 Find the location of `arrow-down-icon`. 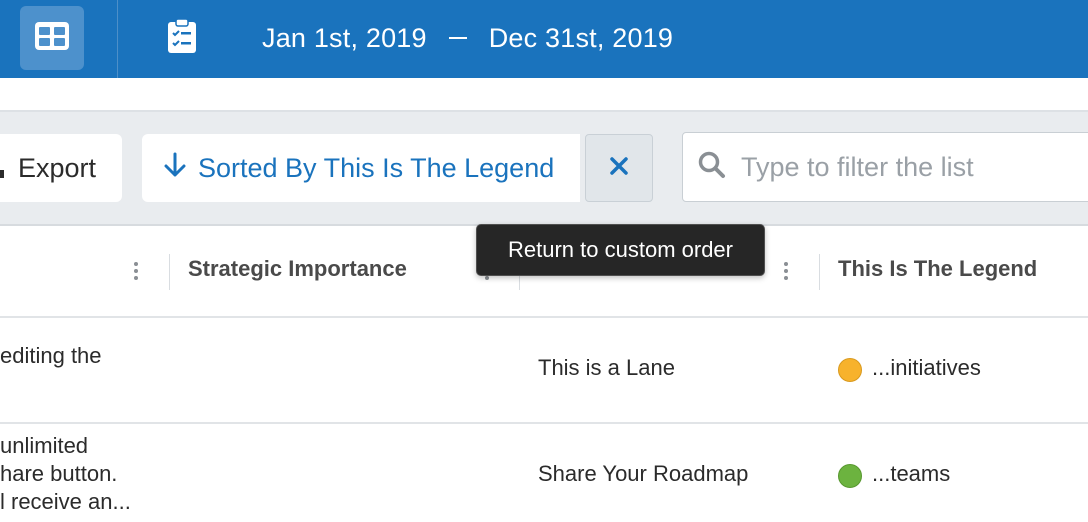

arrow-down-icon is located at coordinates (175, 168).